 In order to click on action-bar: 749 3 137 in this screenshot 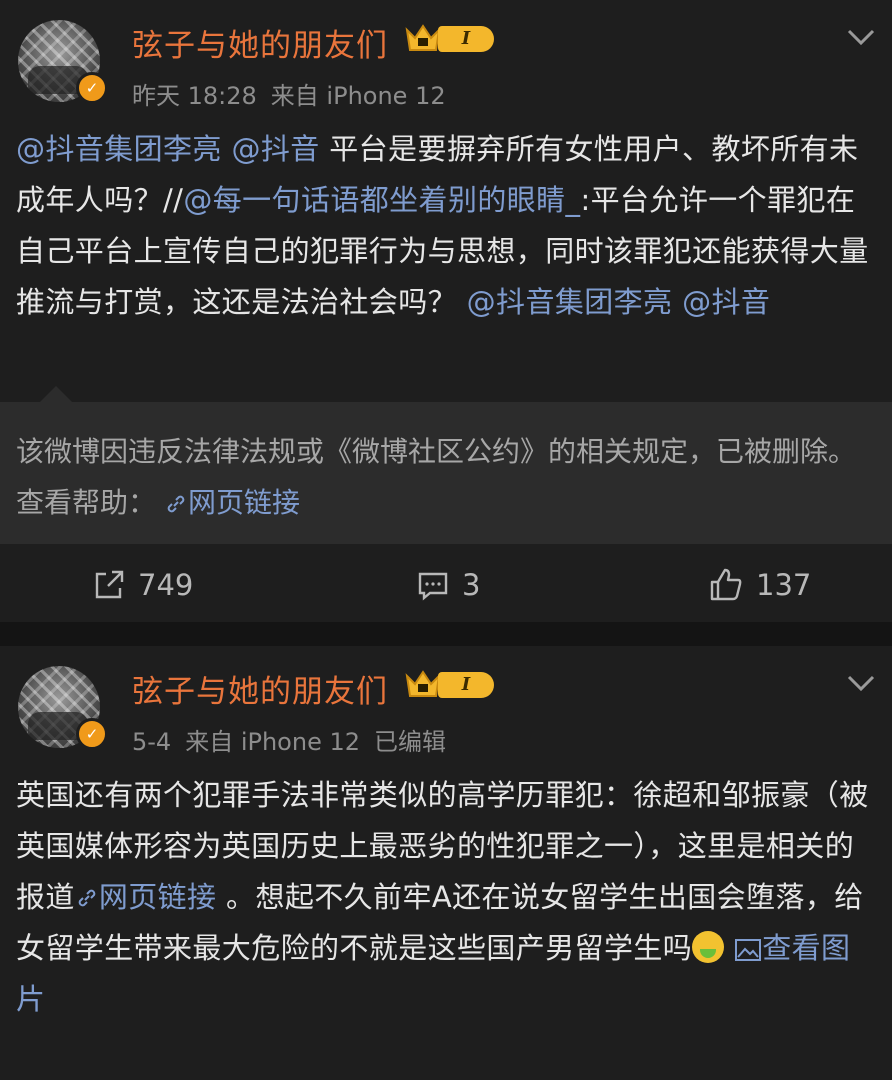, I will do `click(446, 585)`.